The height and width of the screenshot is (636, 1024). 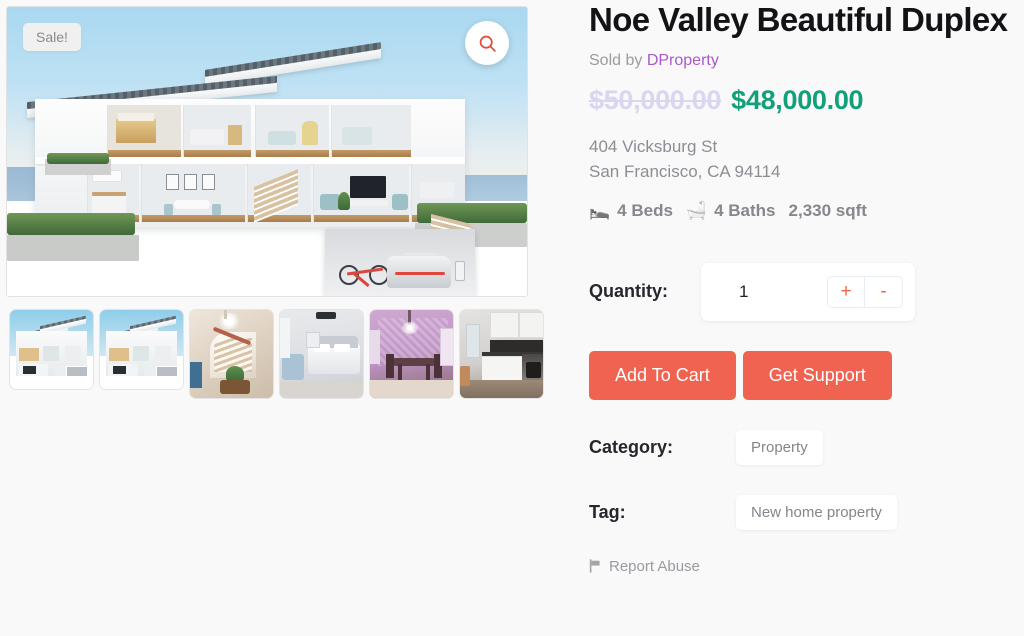 I want to click on stepper-buttons: + -, so click(x=865, y=291).